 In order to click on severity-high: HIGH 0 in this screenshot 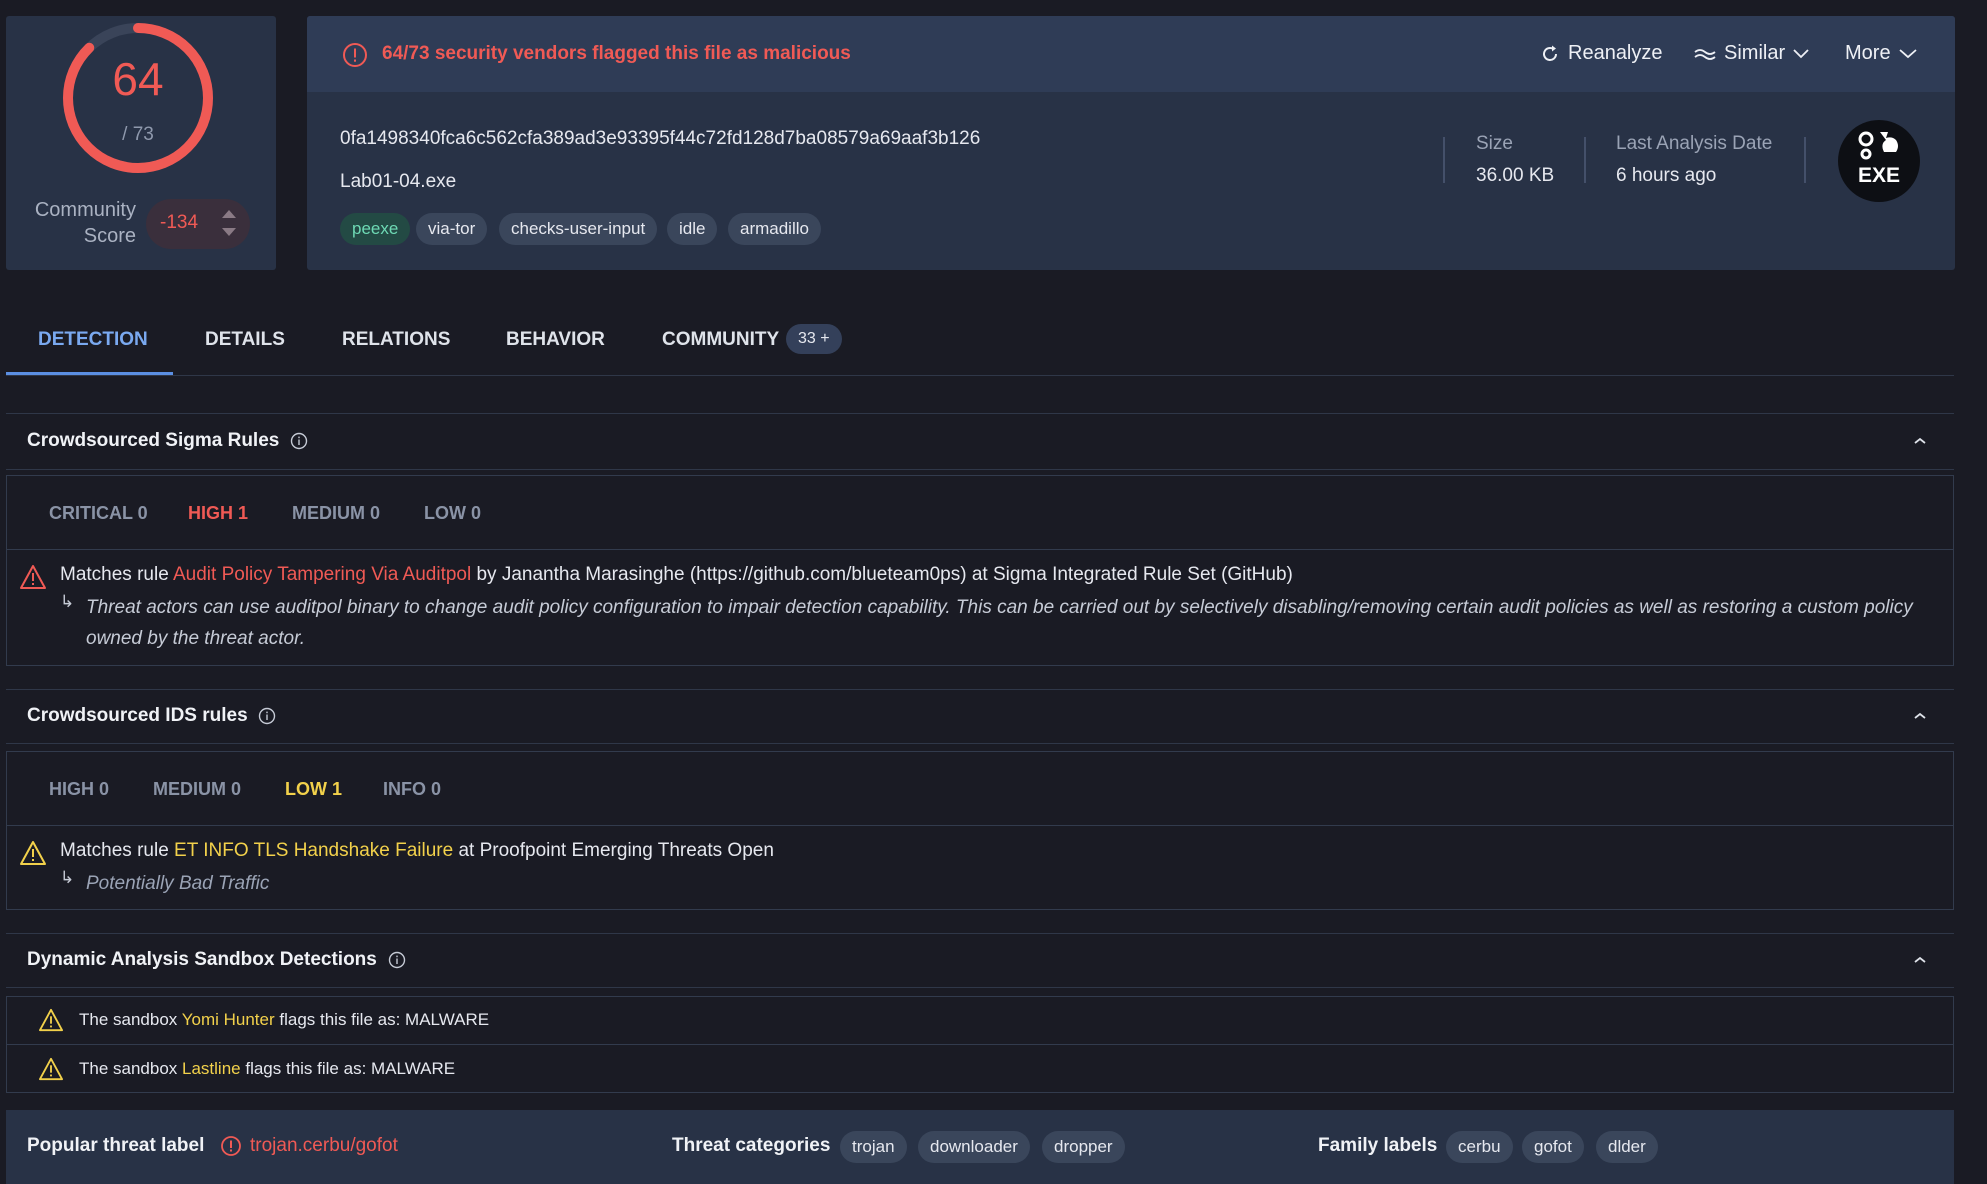, I will do `click(79, 789)`.